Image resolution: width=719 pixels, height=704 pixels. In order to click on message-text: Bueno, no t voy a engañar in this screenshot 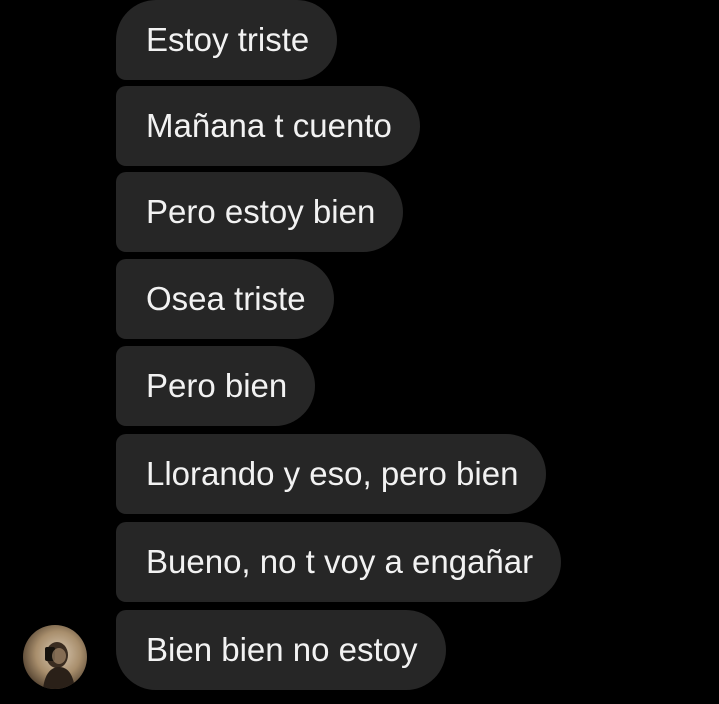, I will do `click(340, 561)`.